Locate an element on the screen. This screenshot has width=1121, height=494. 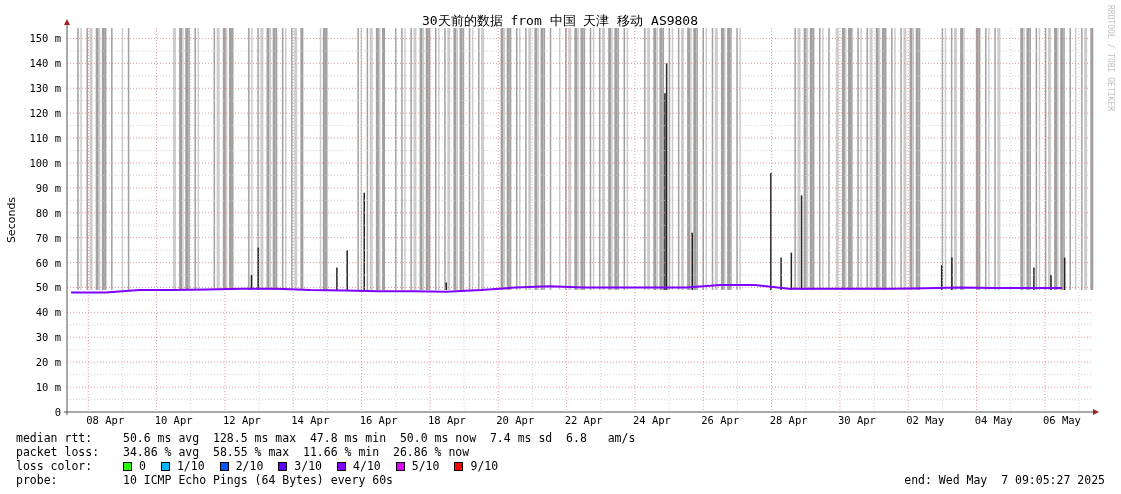
x-tick-label: 04 May is located at coordinates (993, 420).